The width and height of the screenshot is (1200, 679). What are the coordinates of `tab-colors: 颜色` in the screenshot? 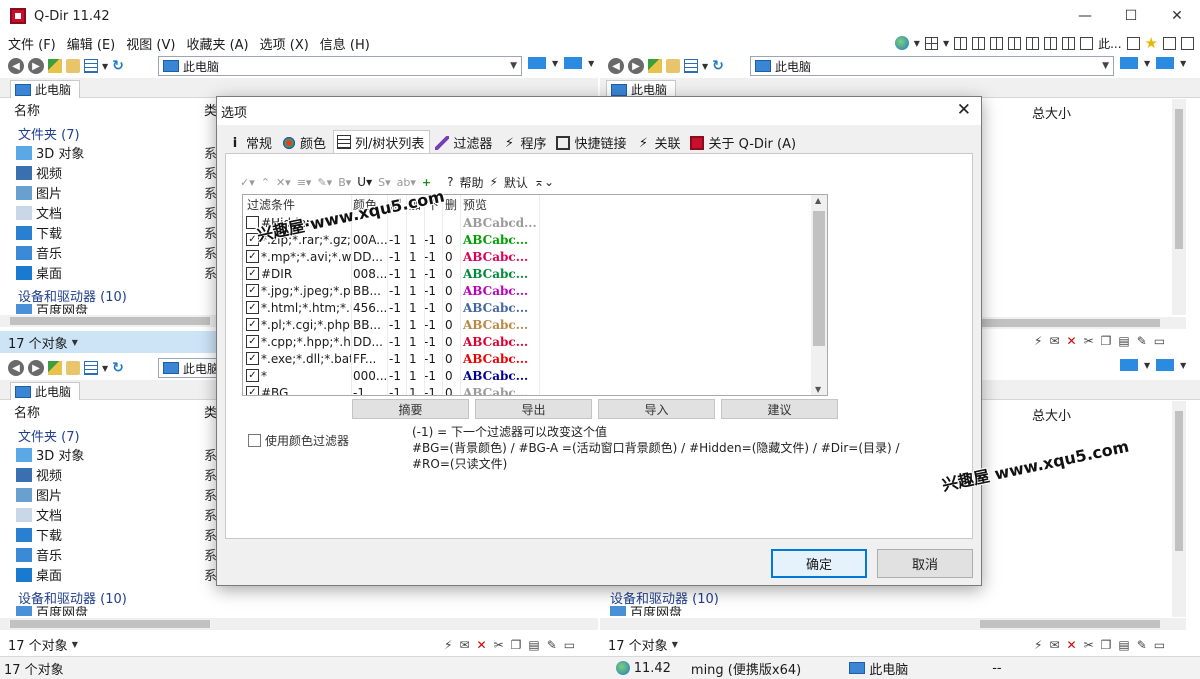 It's located at (305, 142).